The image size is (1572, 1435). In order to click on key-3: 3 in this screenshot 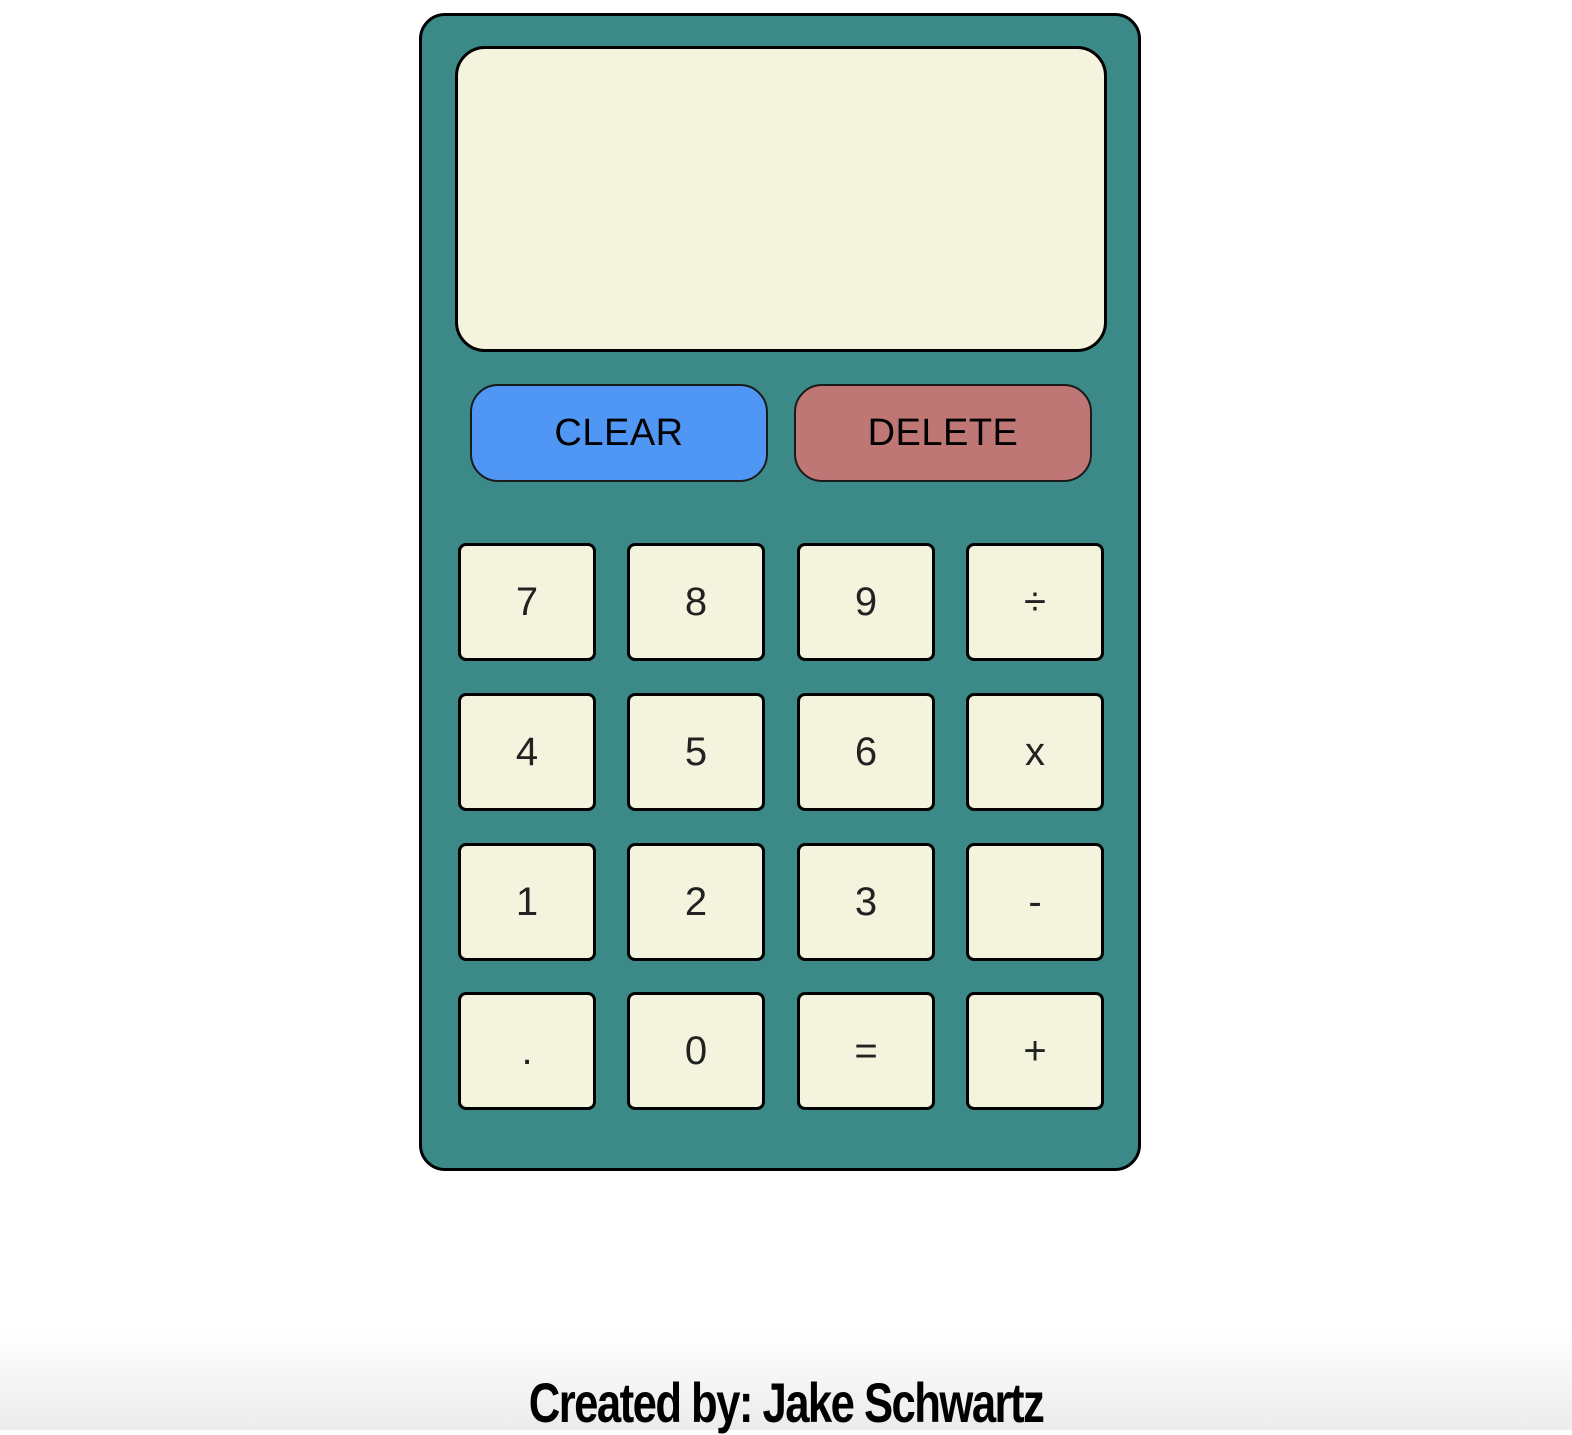, I will do `click(866, 902)`.